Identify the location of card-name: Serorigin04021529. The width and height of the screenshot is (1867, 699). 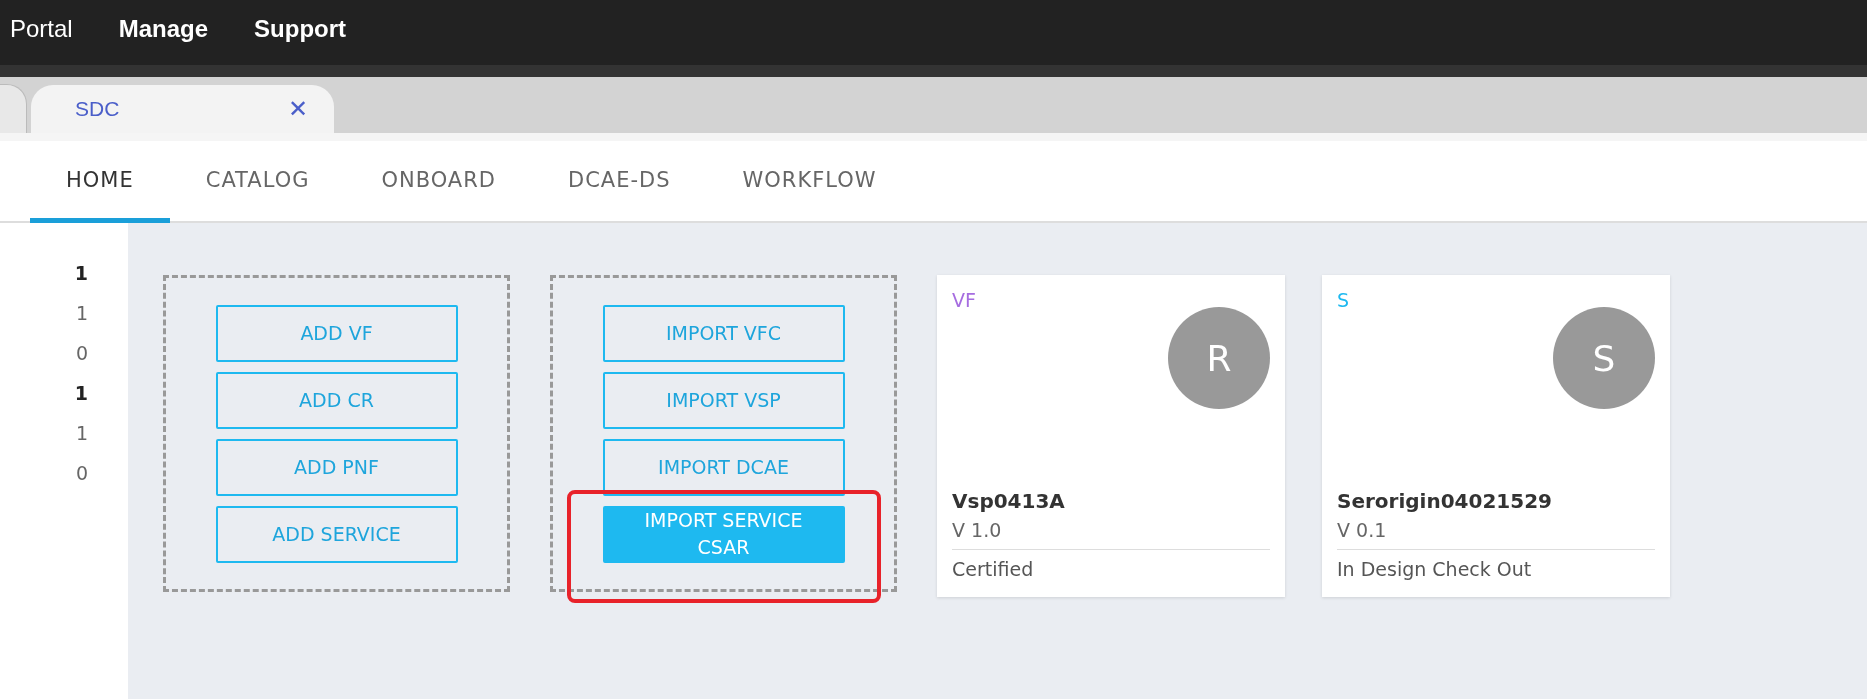
(1445, 501).